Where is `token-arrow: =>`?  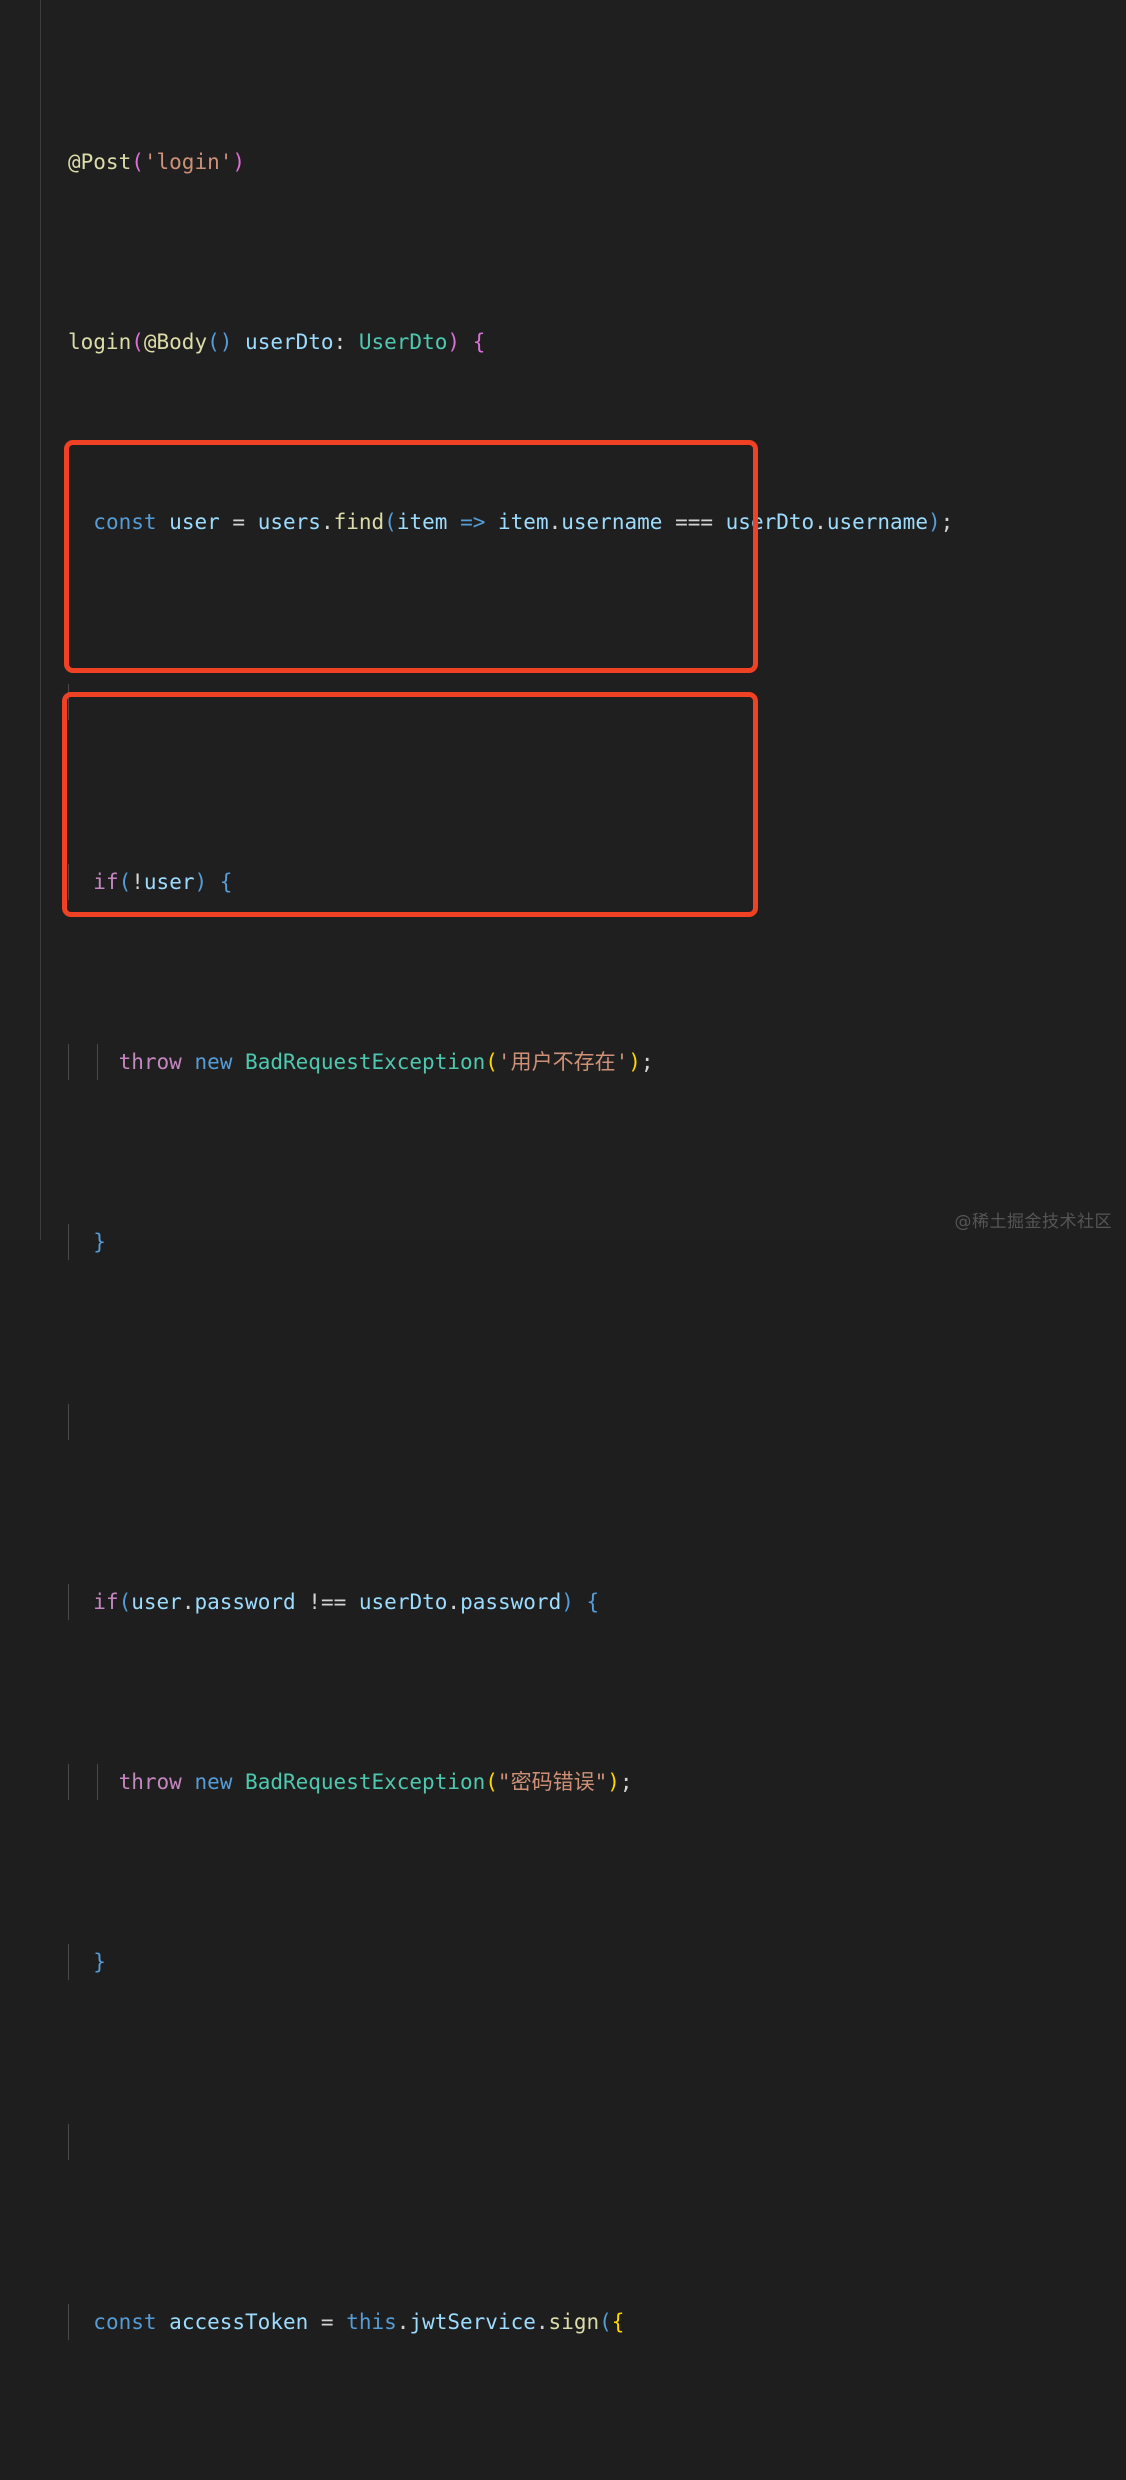 token-arrow: => is located at coordinates (473, 522).